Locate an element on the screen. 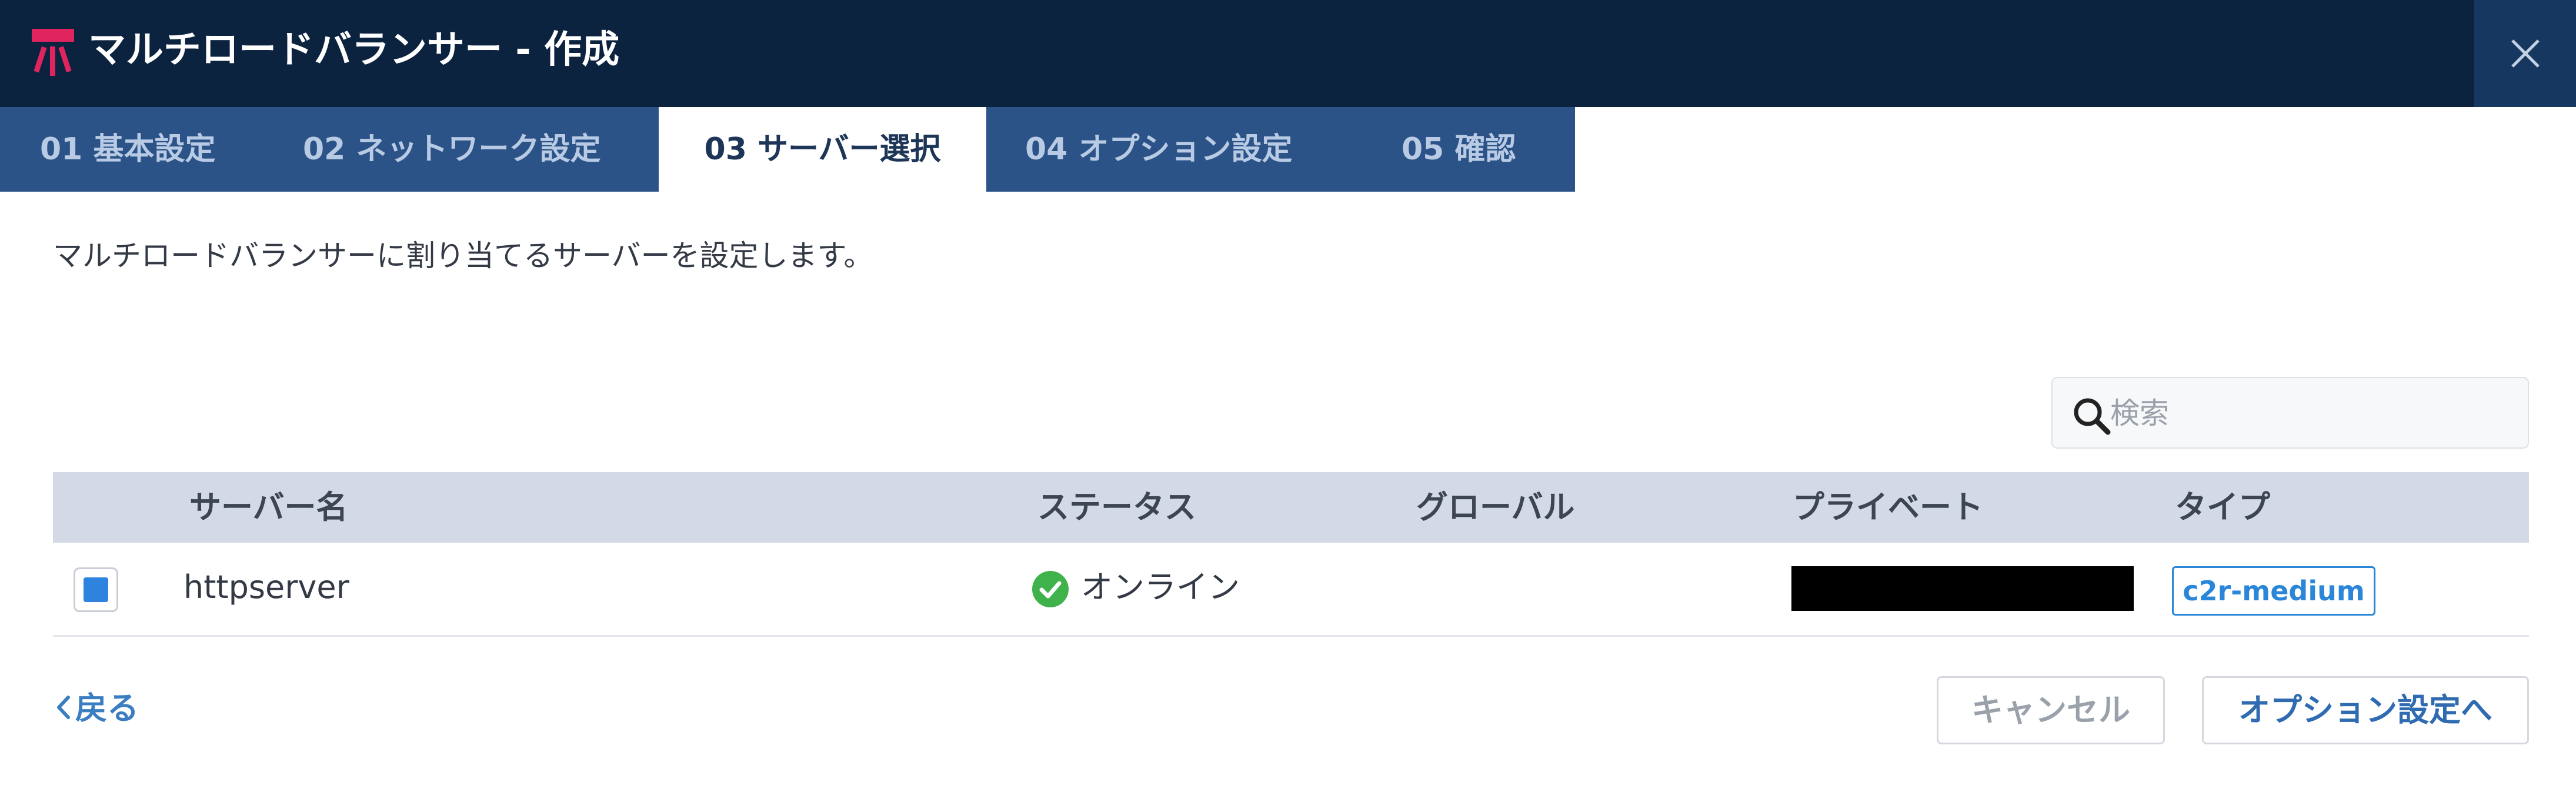 The image size is (2576, 792). dialog-title: マルチロードバランサー - 作成 is located at coordinates (354, 50).